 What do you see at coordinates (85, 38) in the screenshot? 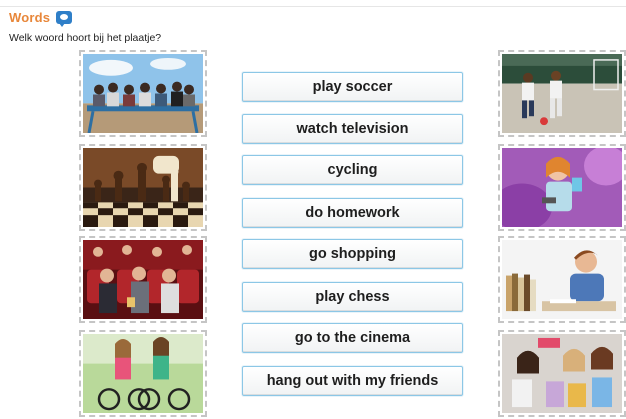
I see `instruction-text: Welk woord hoort bij het plaatje?` at bounding box center [85, 38].